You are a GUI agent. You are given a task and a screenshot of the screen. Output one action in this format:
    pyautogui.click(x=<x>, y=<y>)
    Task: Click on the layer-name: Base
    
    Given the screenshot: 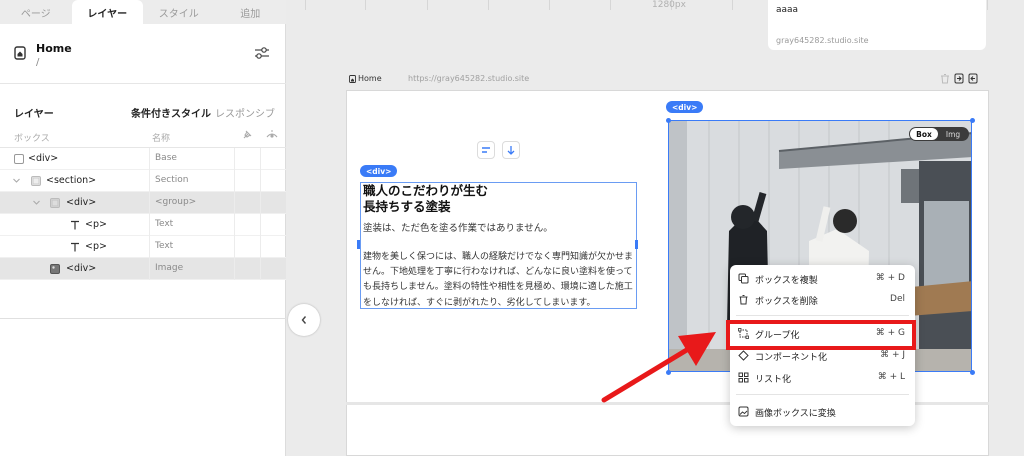 What is the action you would take?
    pyautogui.click(x=166, y=158)
    